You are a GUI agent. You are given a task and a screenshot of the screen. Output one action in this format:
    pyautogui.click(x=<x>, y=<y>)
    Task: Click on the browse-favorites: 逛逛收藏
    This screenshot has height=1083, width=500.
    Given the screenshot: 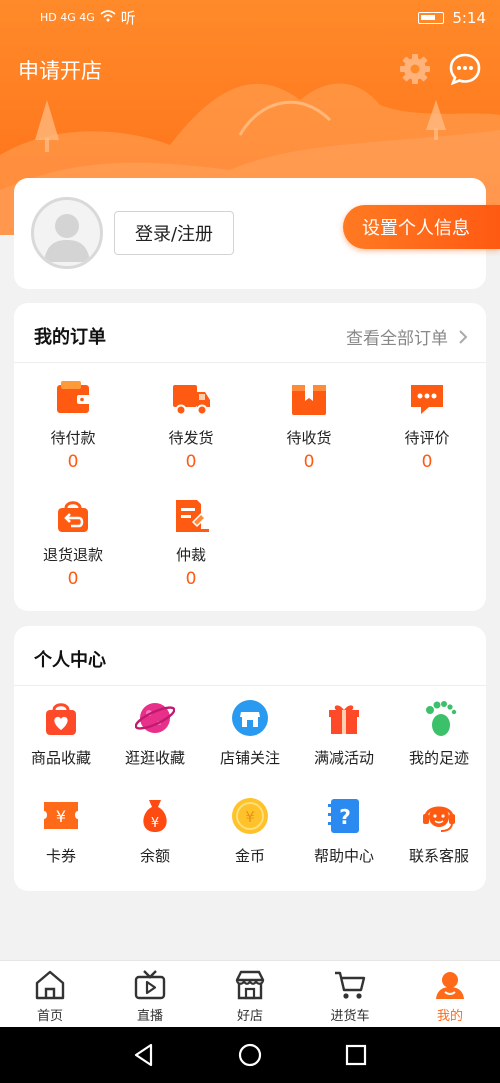 What is the action you would take?
    pyautogui.click(x=155, y=733)
    